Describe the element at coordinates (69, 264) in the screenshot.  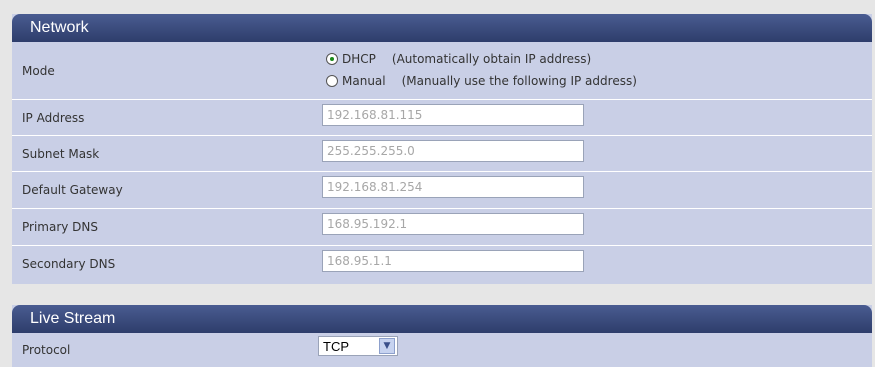
I see `secondary-dns-label: Secondary DNS` at that location.